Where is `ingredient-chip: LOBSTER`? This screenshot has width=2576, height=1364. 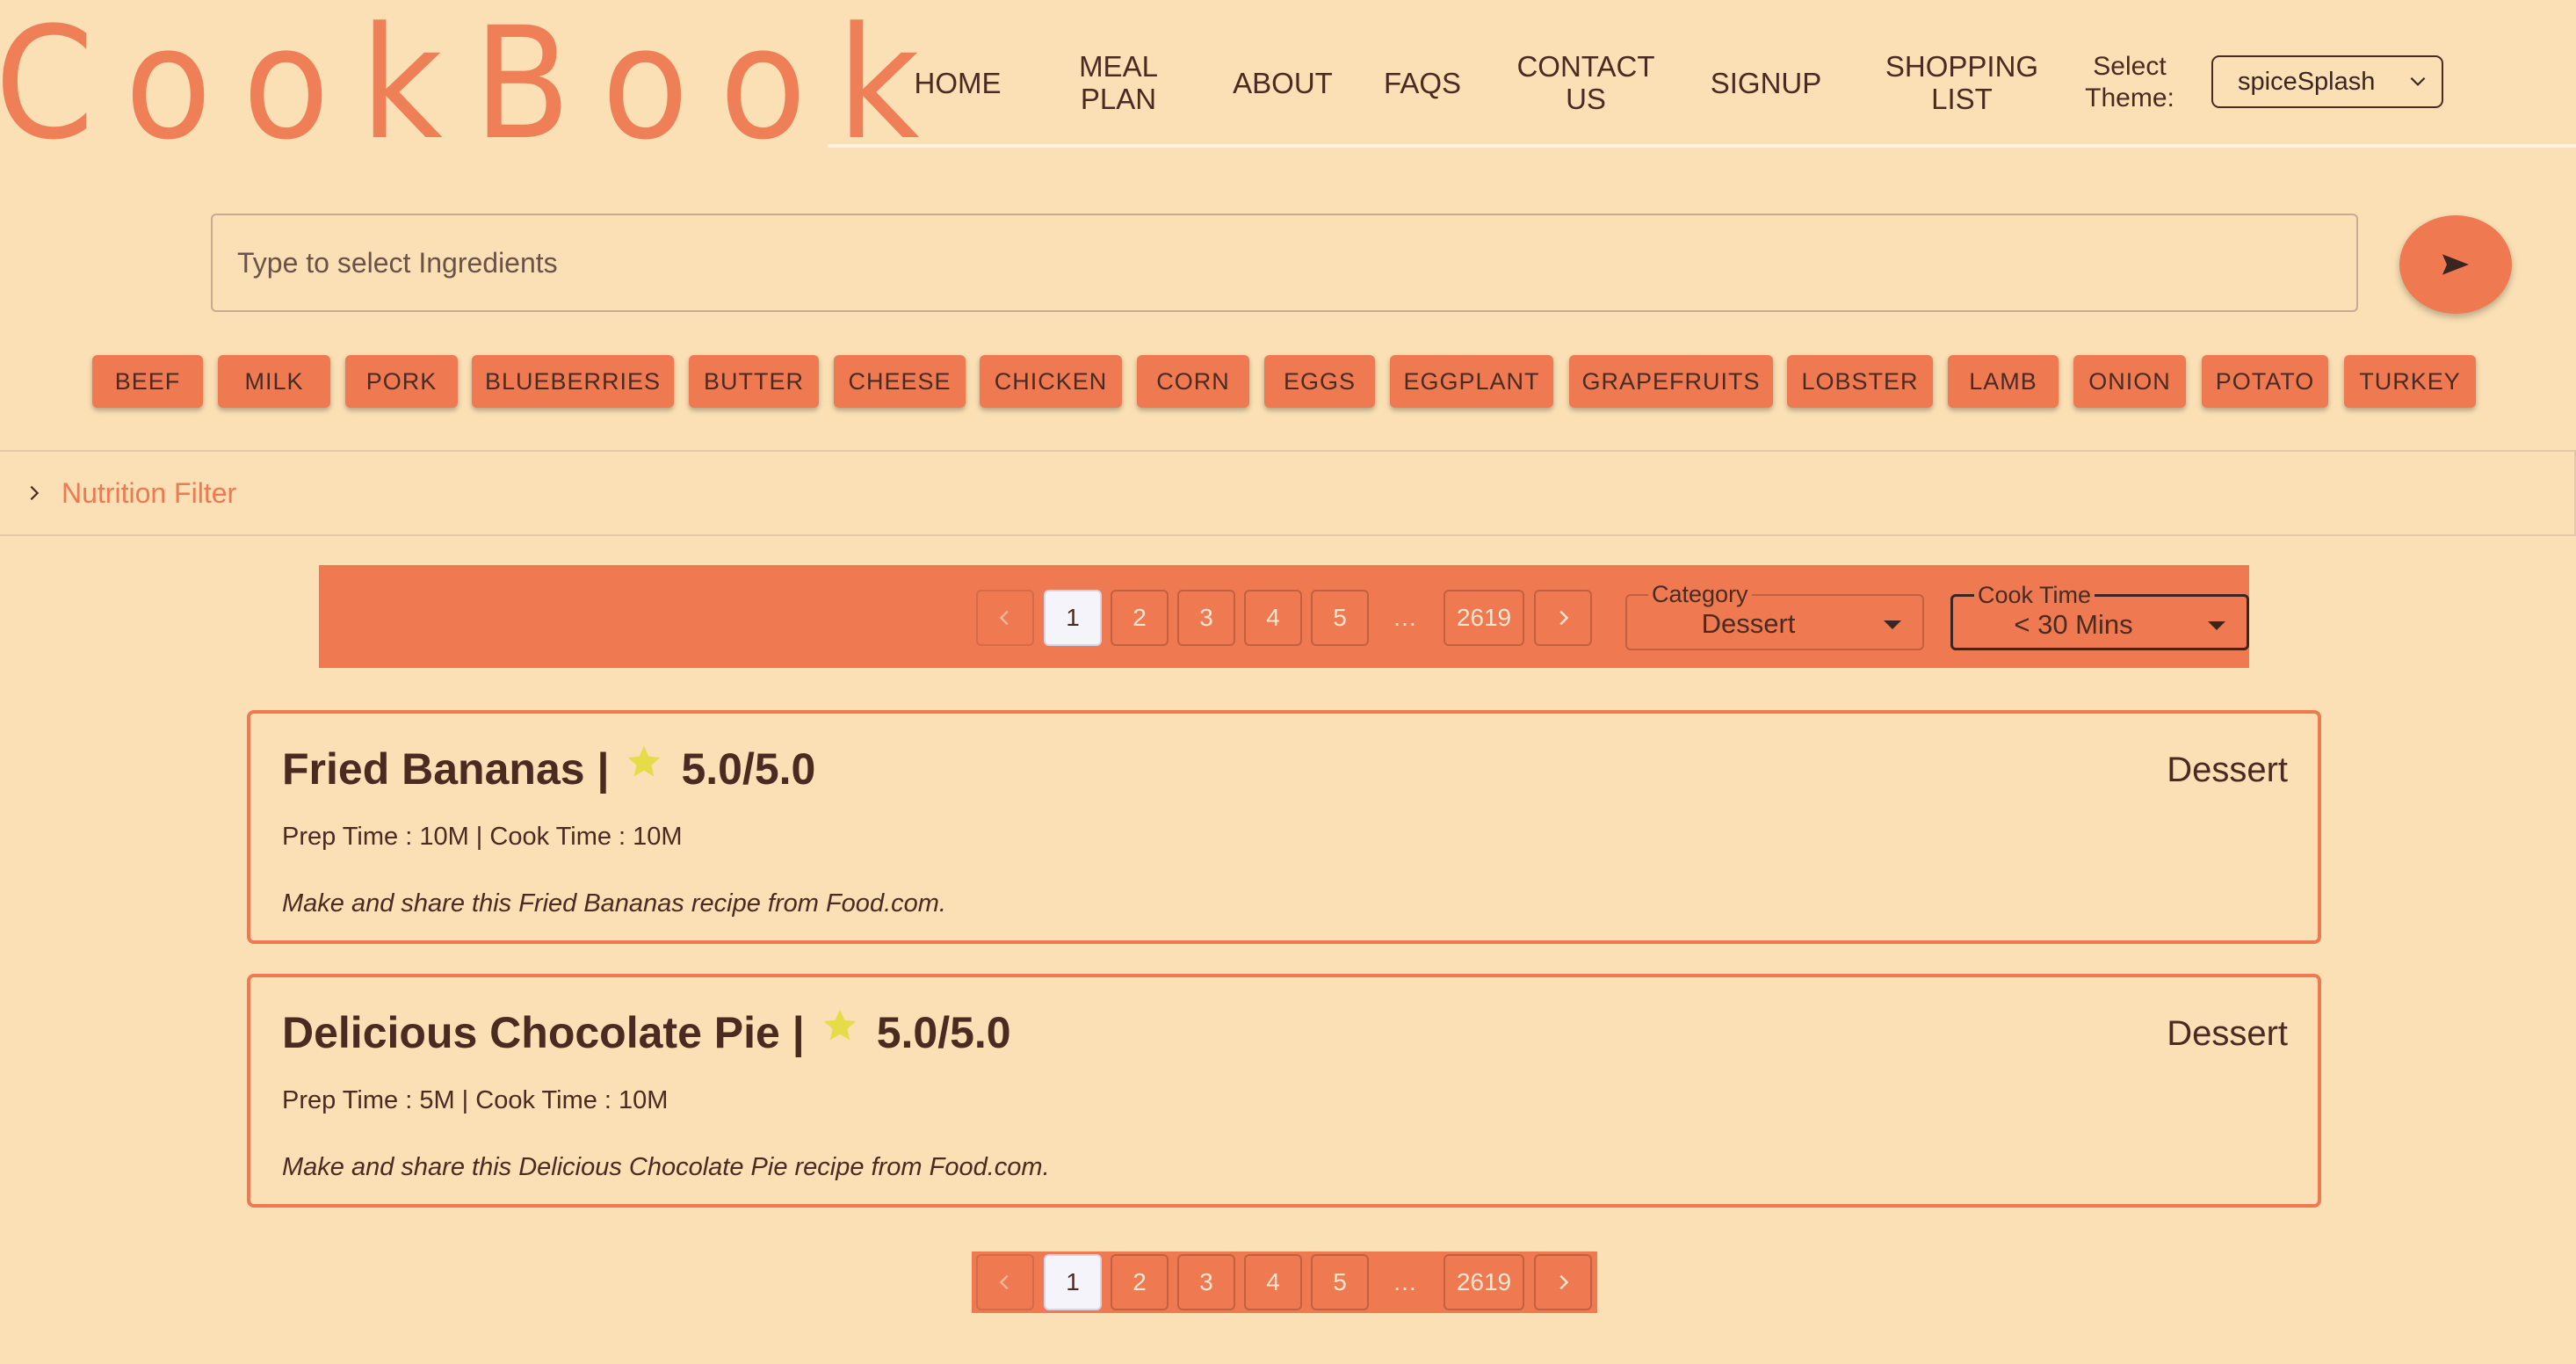
ingredient-chip: LOBSTER is located at coordinates (1860, 381).